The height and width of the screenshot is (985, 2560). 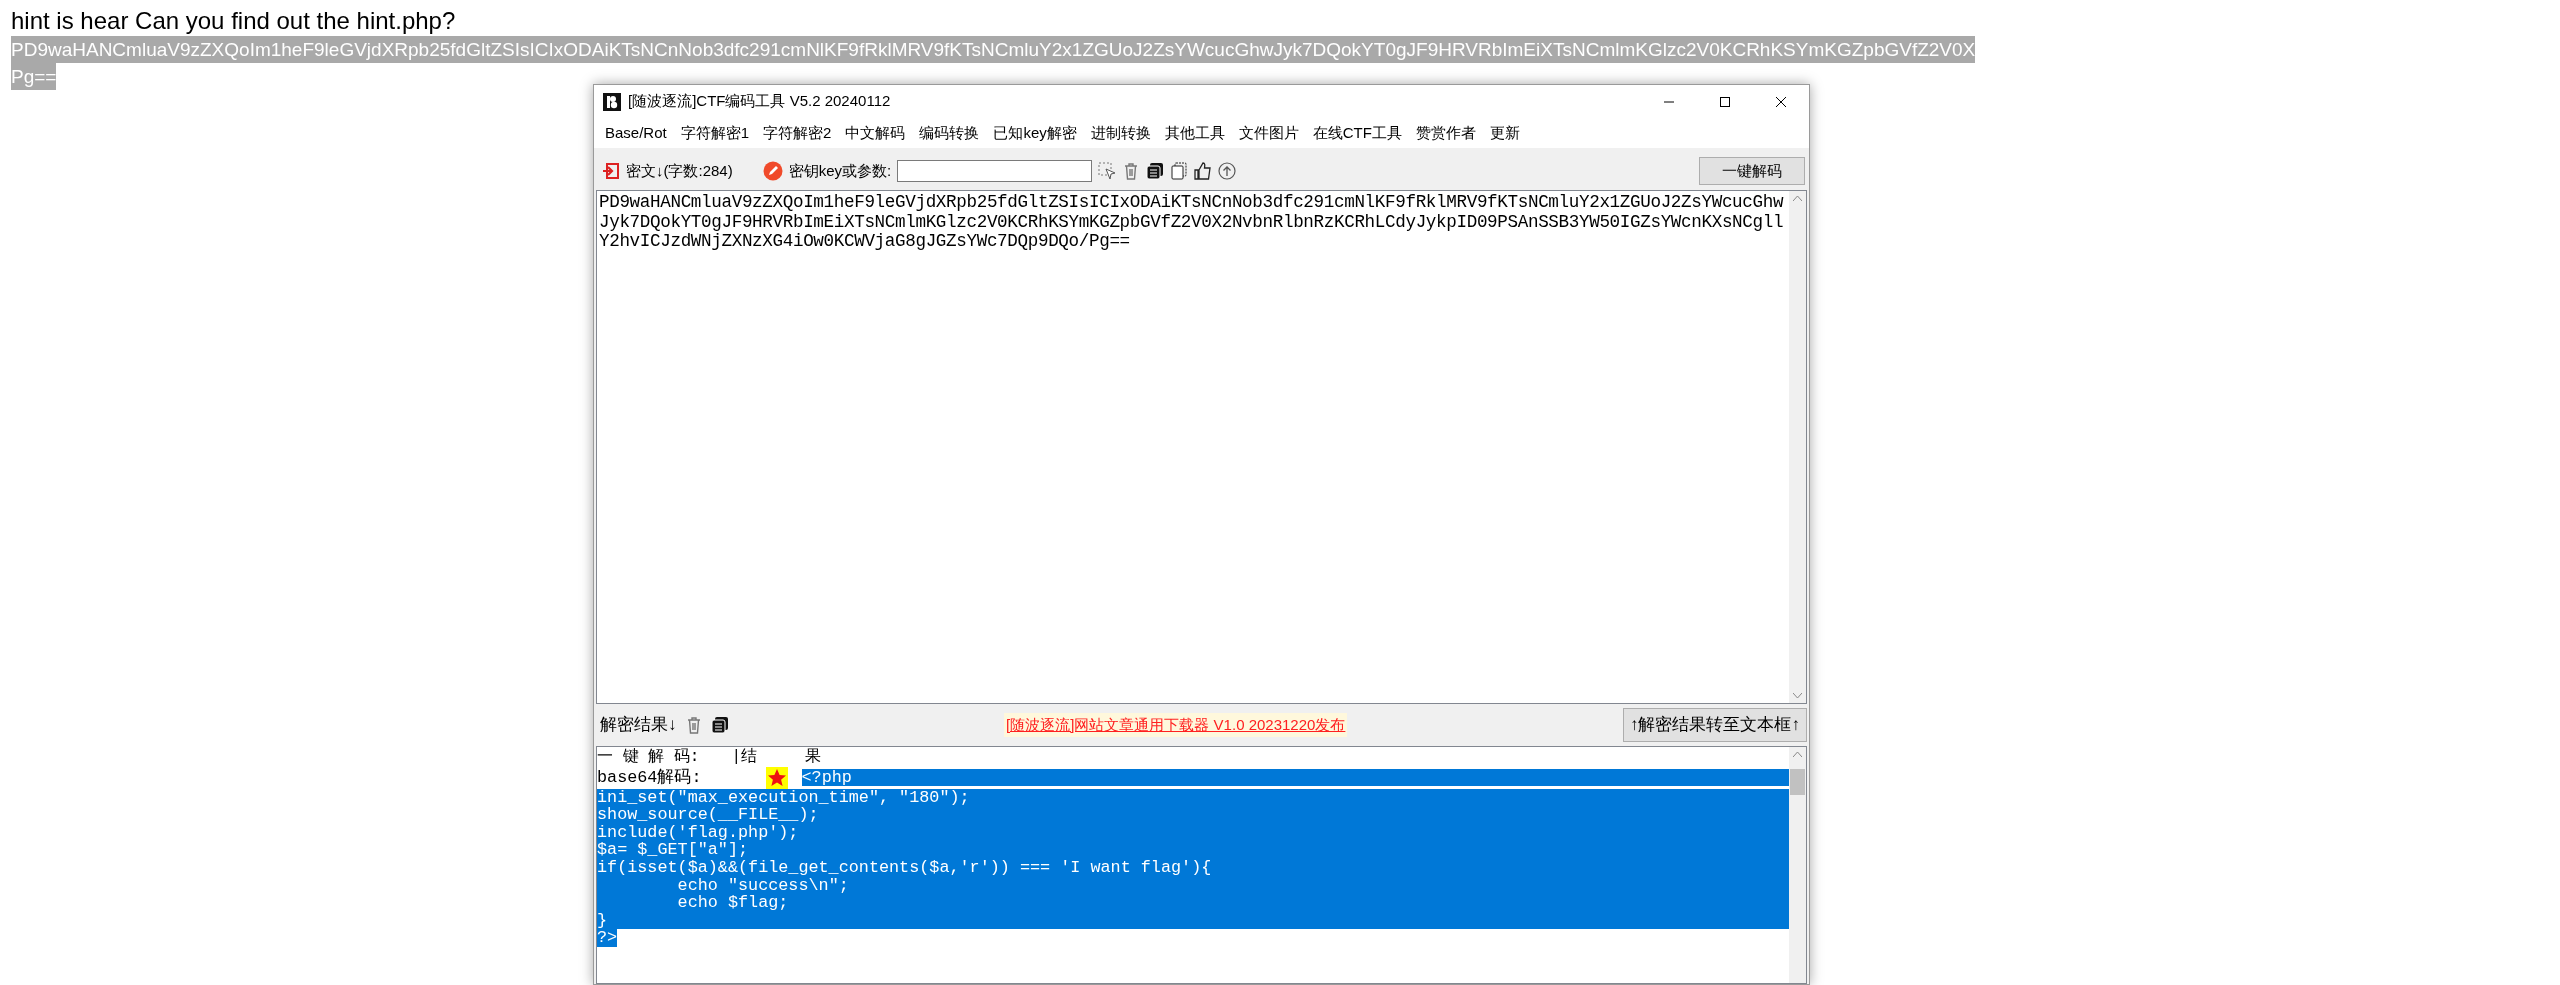 What do you see at coordinates (995, 171) in the screenshot?
I see `key-input-field` at bounding box center [995, 171].